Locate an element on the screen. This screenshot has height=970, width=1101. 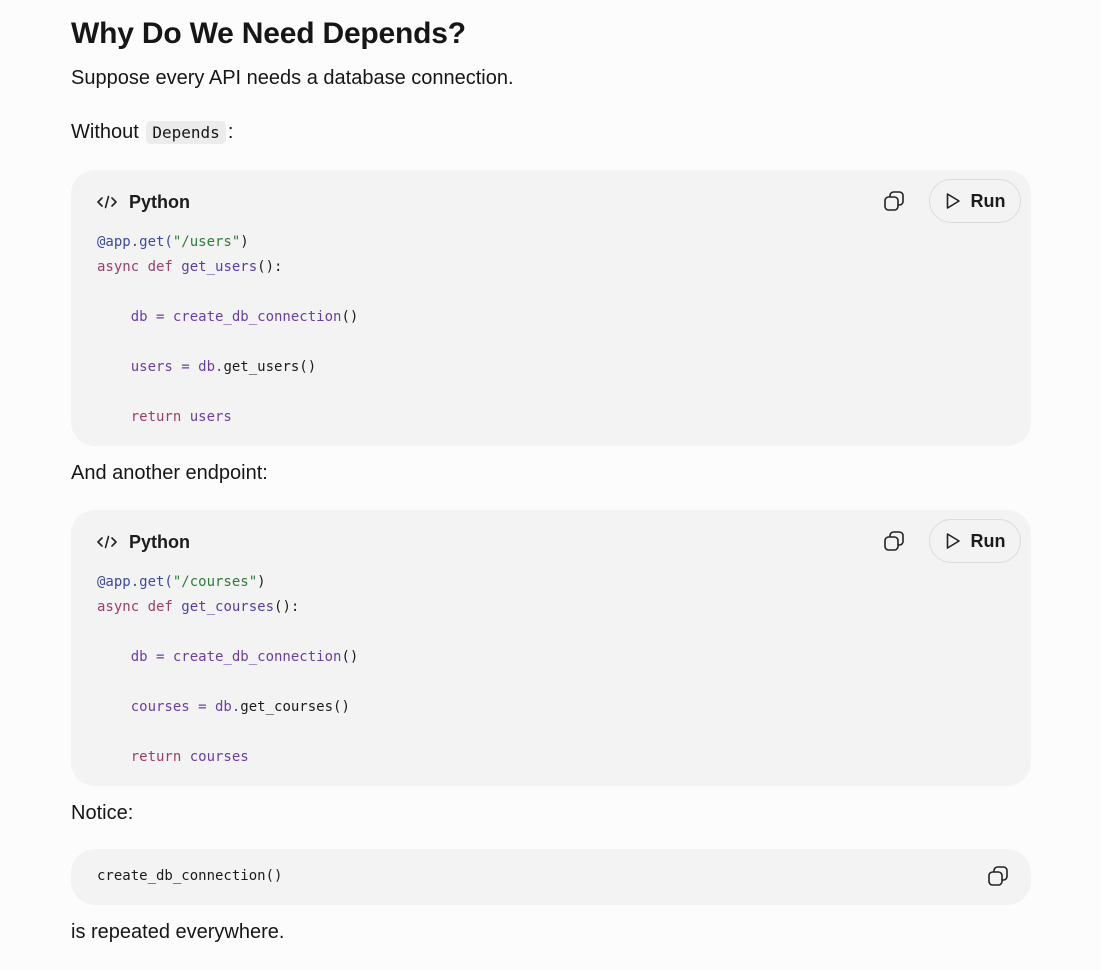
code-line: return courses is located at coordinates (227, 757).